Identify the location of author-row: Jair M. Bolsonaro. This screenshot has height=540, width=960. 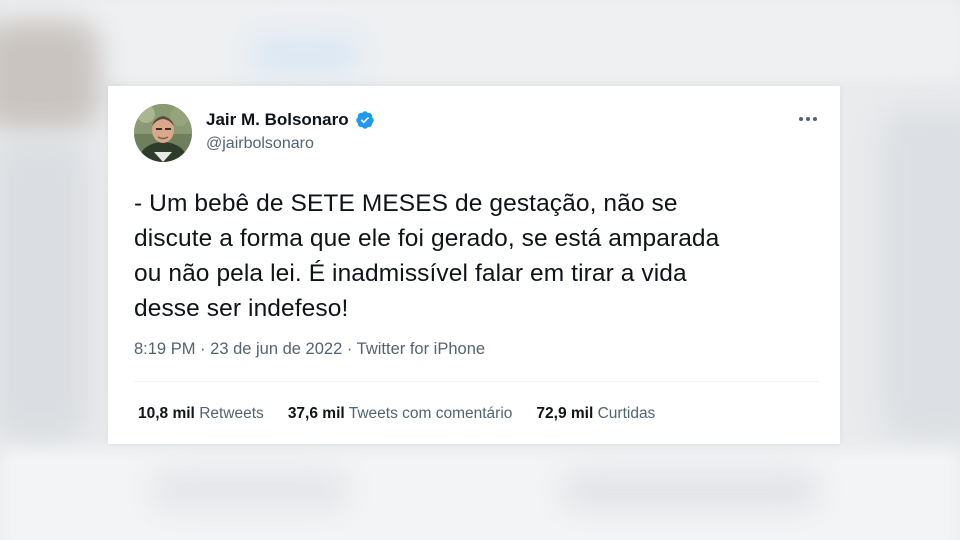
(290, 120).